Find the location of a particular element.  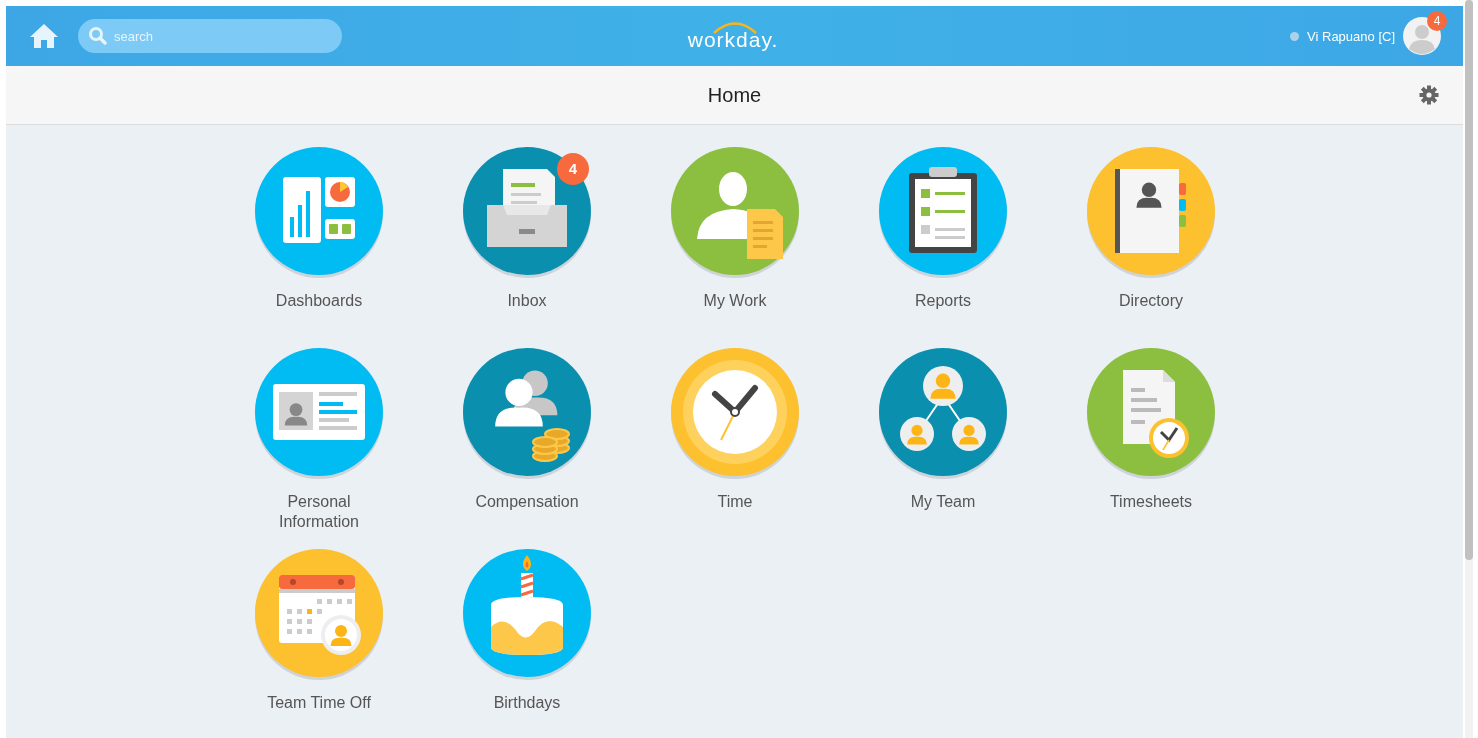

app-tile: My Work is located at coordinates (735, 229).